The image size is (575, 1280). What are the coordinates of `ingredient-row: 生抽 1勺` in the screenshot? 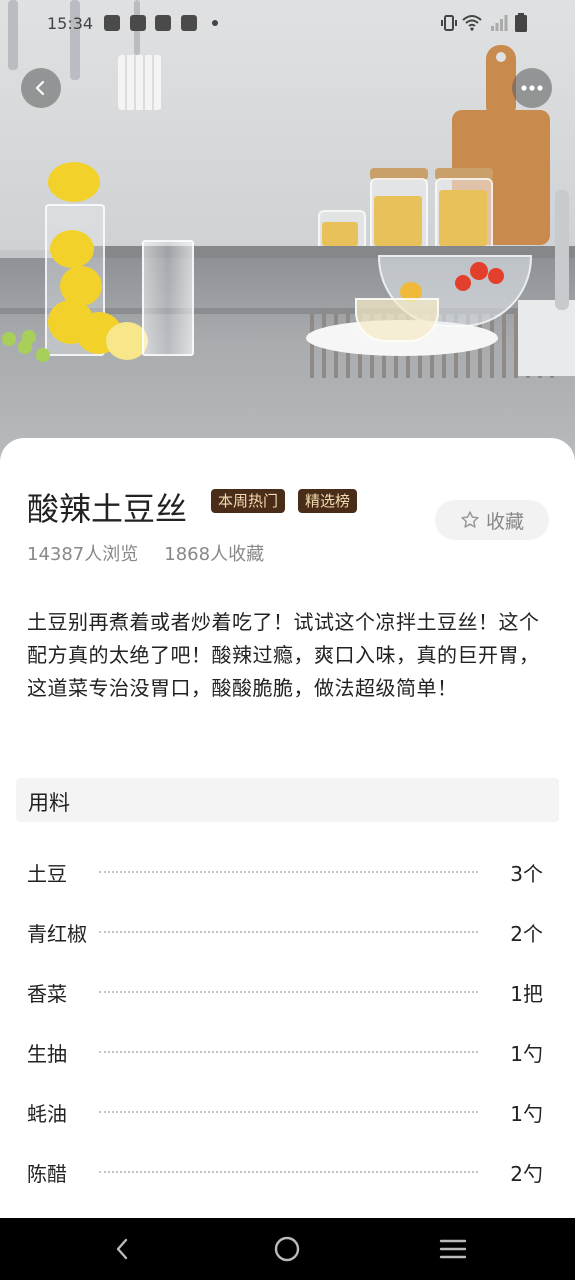 It's located at (285, 1052).